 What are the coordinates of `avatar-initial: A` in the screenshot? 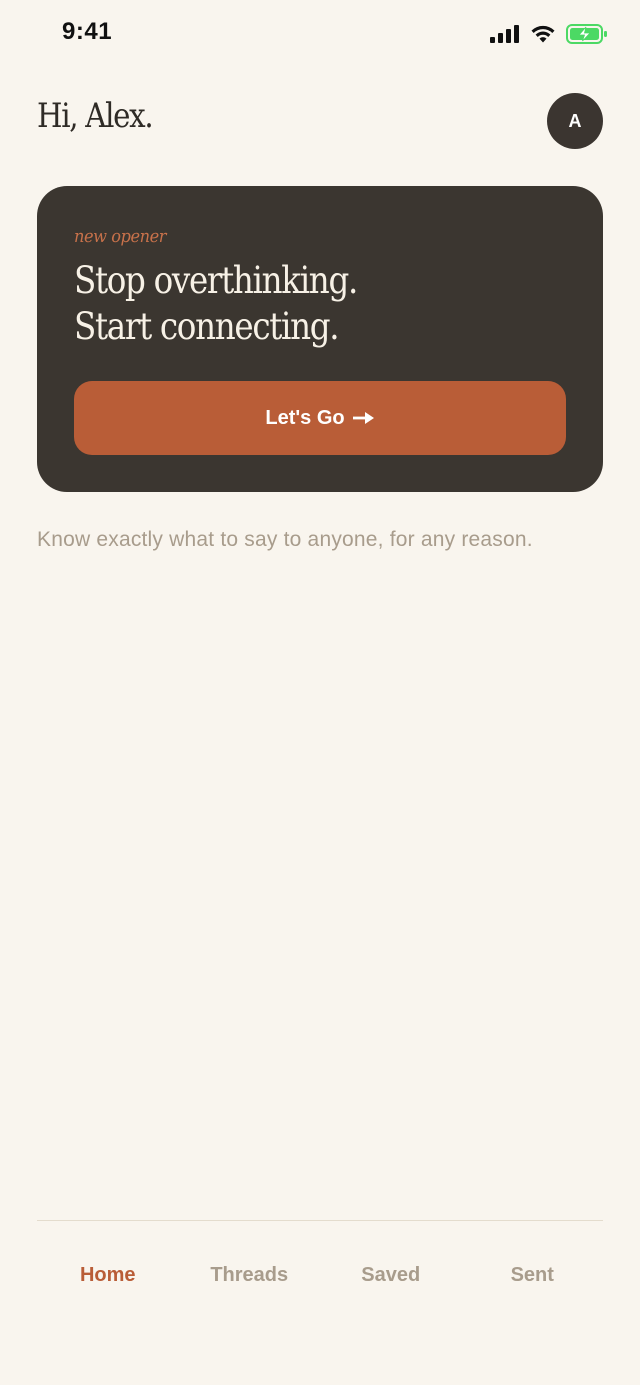 It's located at (575, 120).